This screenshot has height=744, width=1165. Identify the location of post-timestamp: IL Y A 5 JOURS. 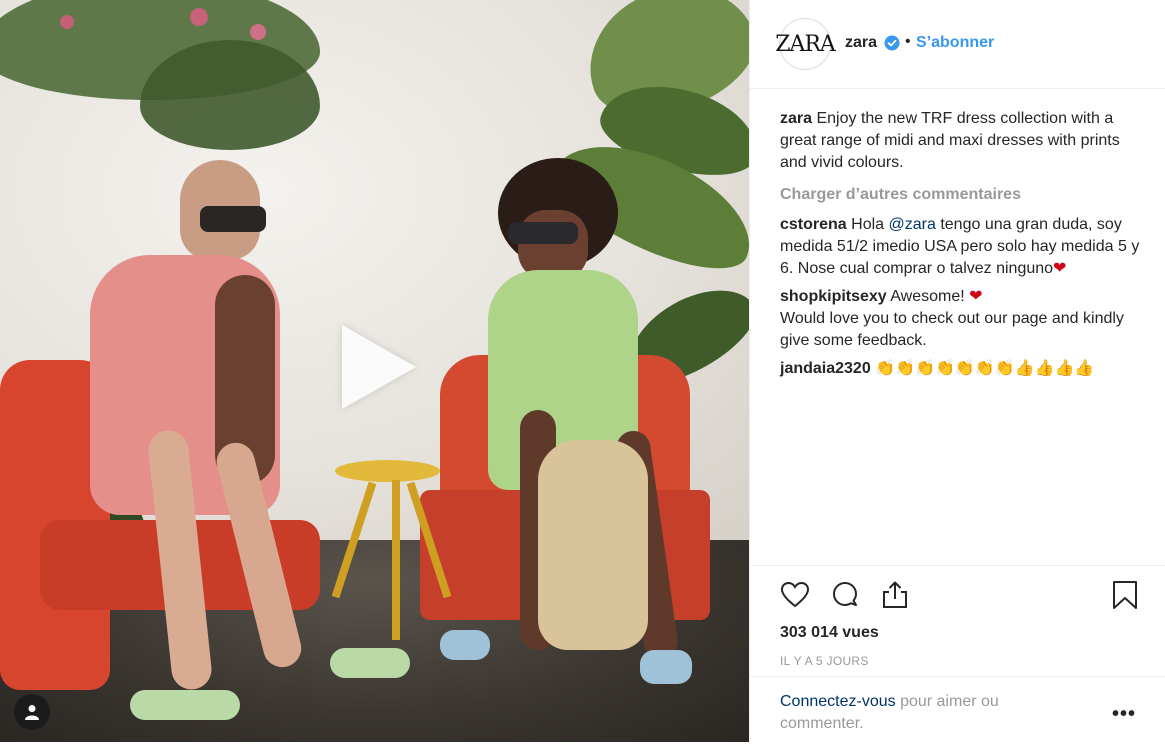
(824, 661).